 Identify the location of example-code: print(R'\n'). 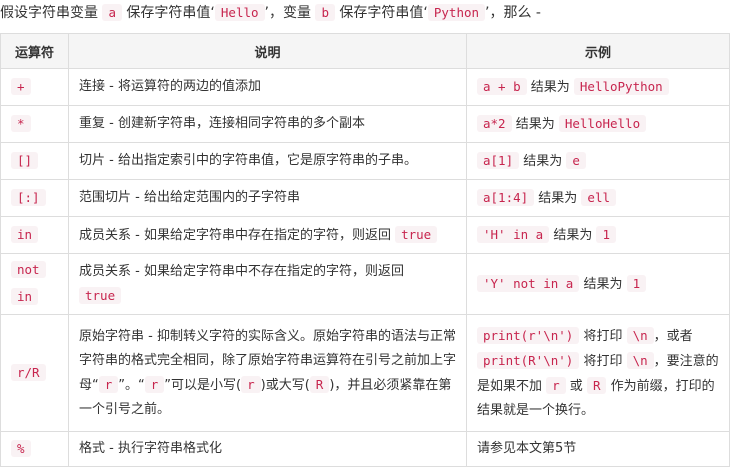
(528, 360).